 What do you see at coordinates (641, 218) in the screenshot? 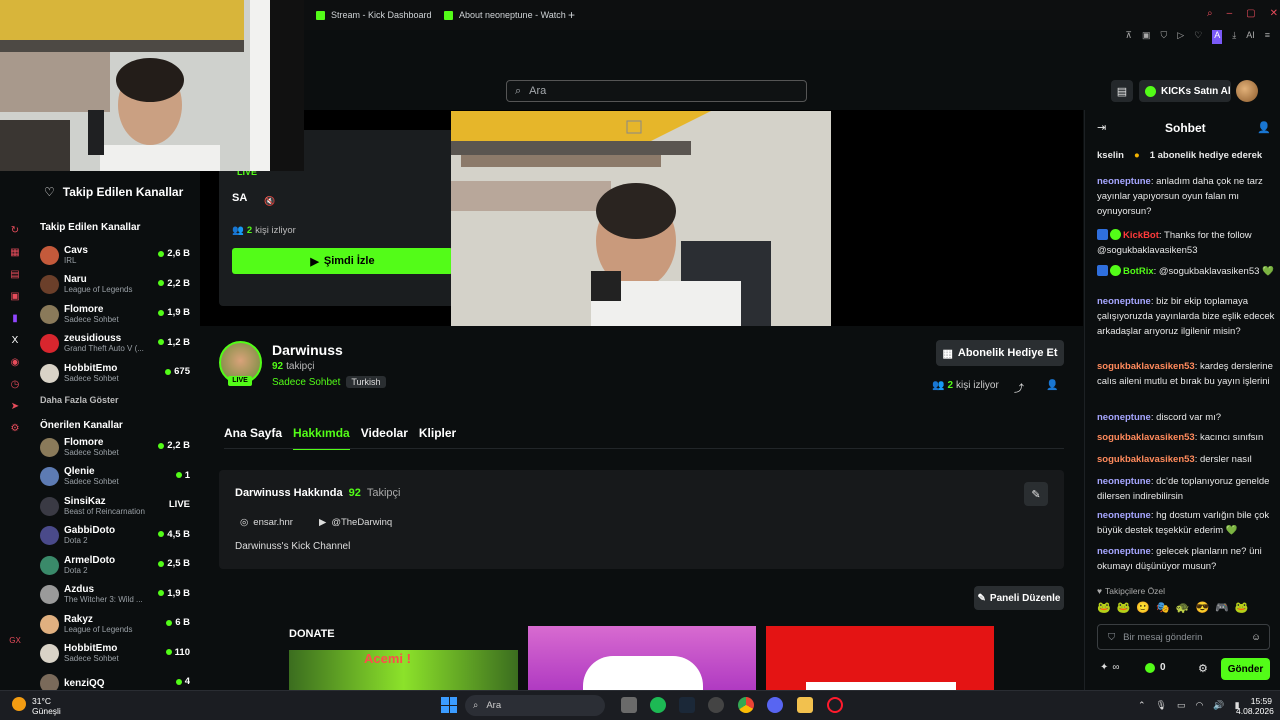
I see `video-player` at bounding box center [641, 218].